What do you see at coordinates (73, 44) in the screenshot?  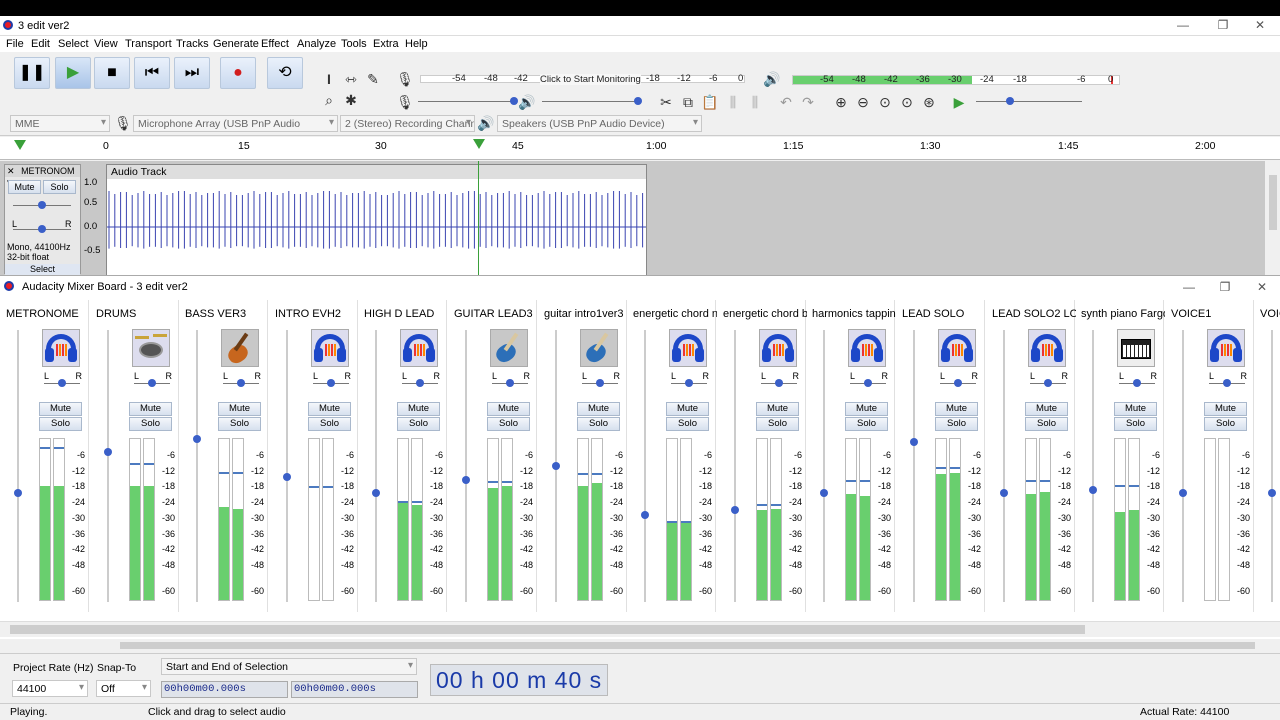 I see `menu-select: Select` at bounding box center [73, 44].